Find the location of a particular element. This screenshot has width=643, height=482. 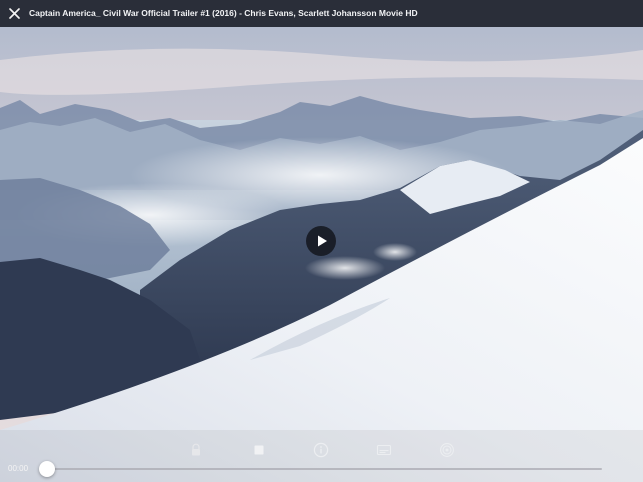

time-elapsed: 00:00 is located at coordinates (18, 468).